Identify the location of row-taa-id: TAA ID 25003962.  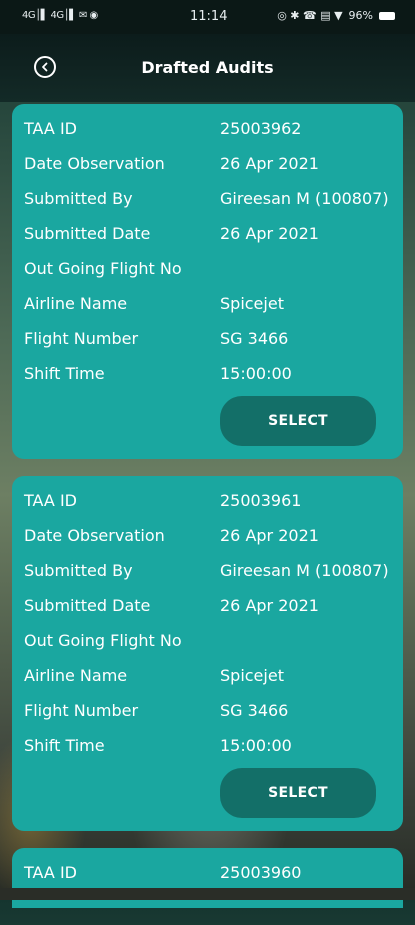
(162, 128).